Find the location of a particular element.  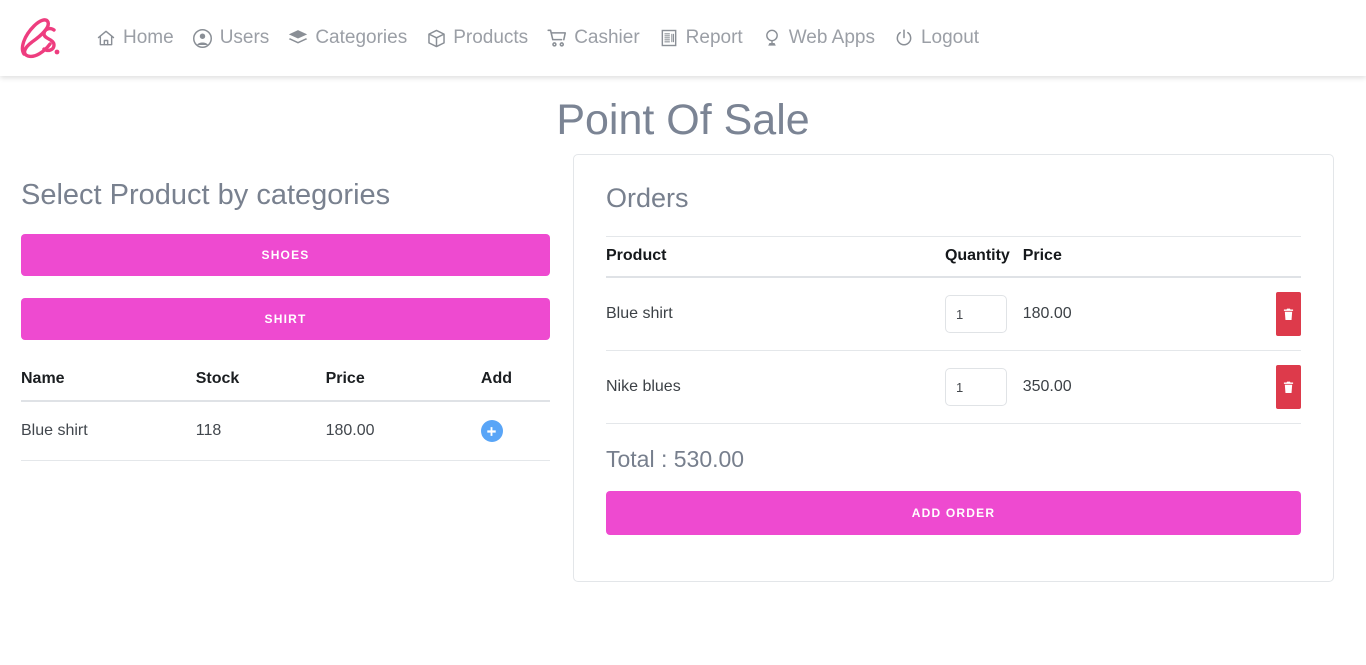

nav-item-home: Home is located at coordinates (134, 38).